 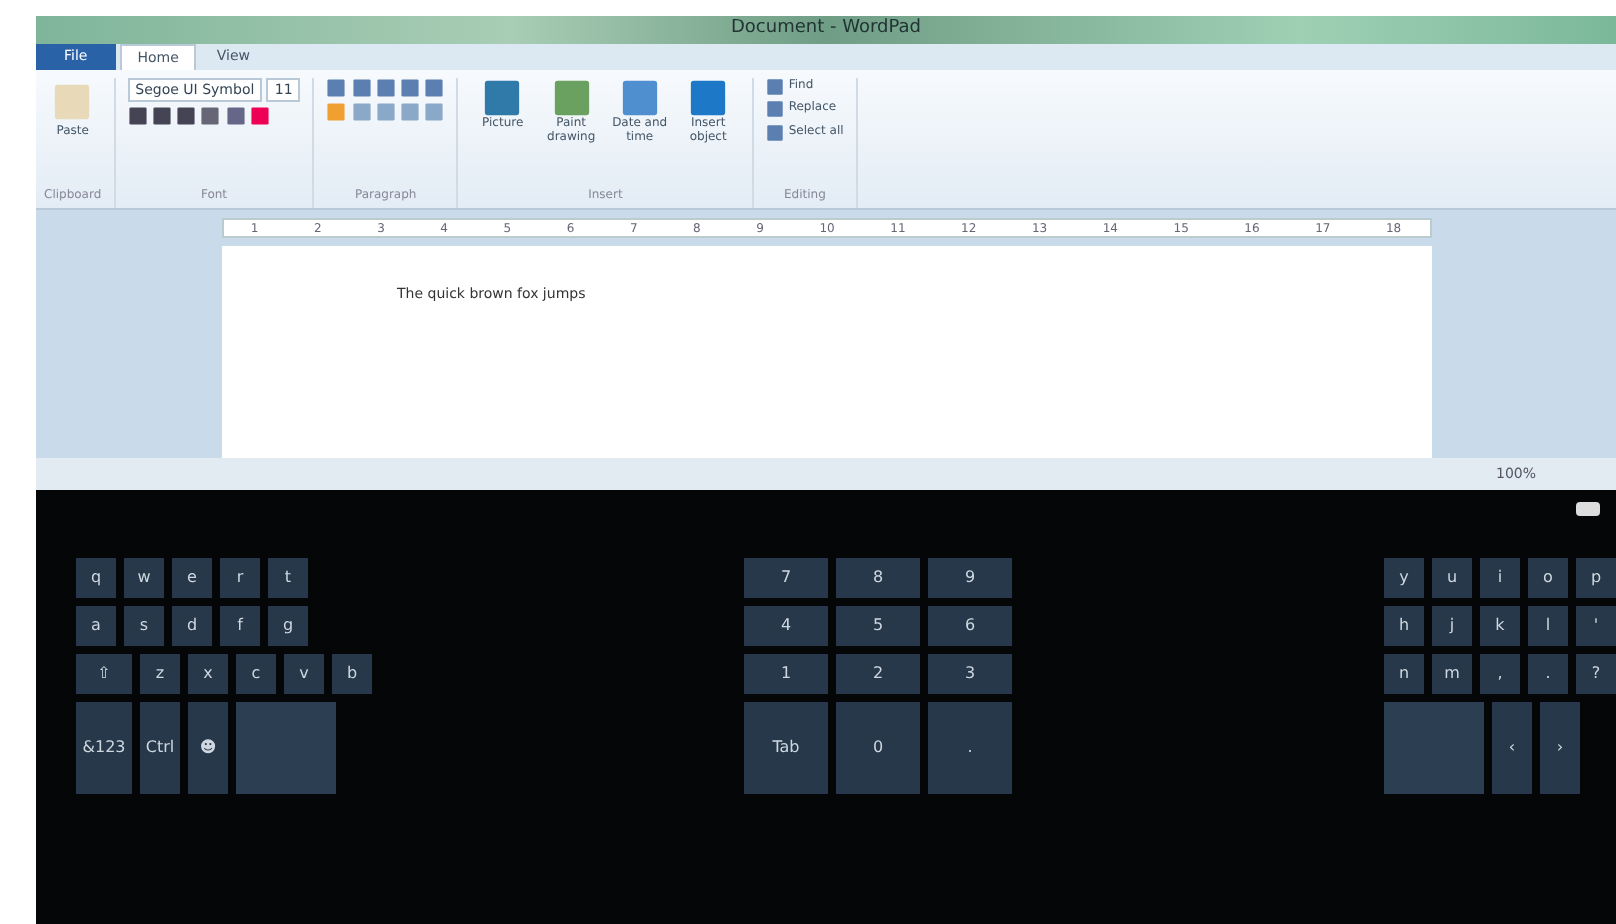 I want to click on keyboard-key: s, so click(x=144, y=626).